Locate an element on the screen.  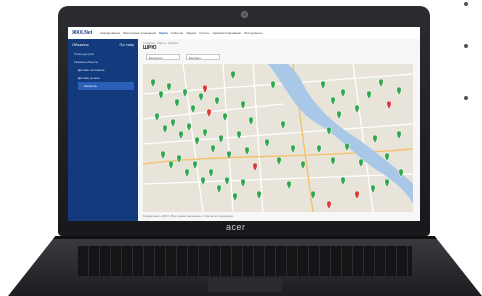
nav-item-reports: Отчеты is located at coordinates (204, 33).